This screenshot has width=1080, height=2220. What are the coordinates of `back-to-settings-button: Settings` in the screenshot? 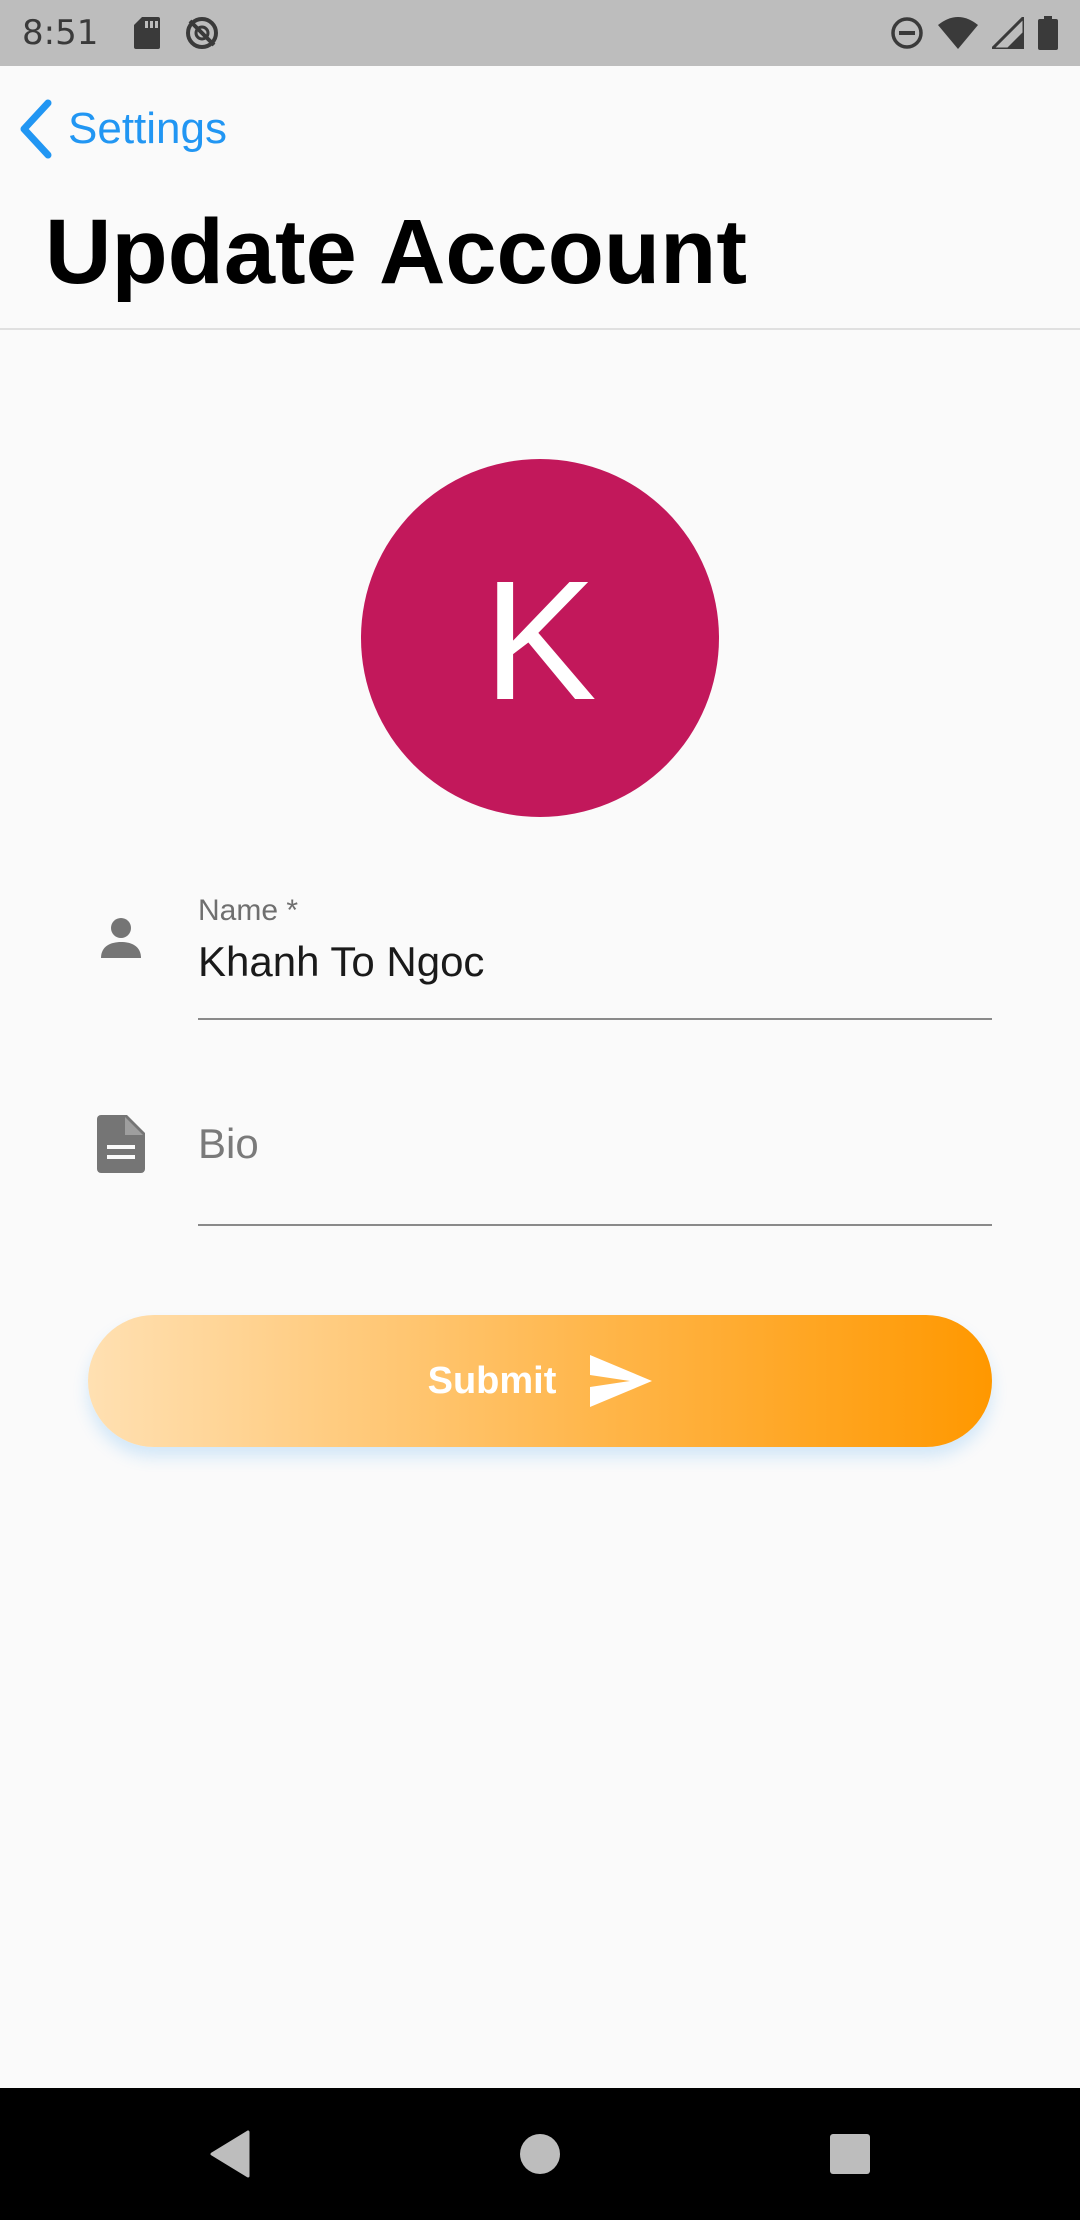 It's located at (122, 129).